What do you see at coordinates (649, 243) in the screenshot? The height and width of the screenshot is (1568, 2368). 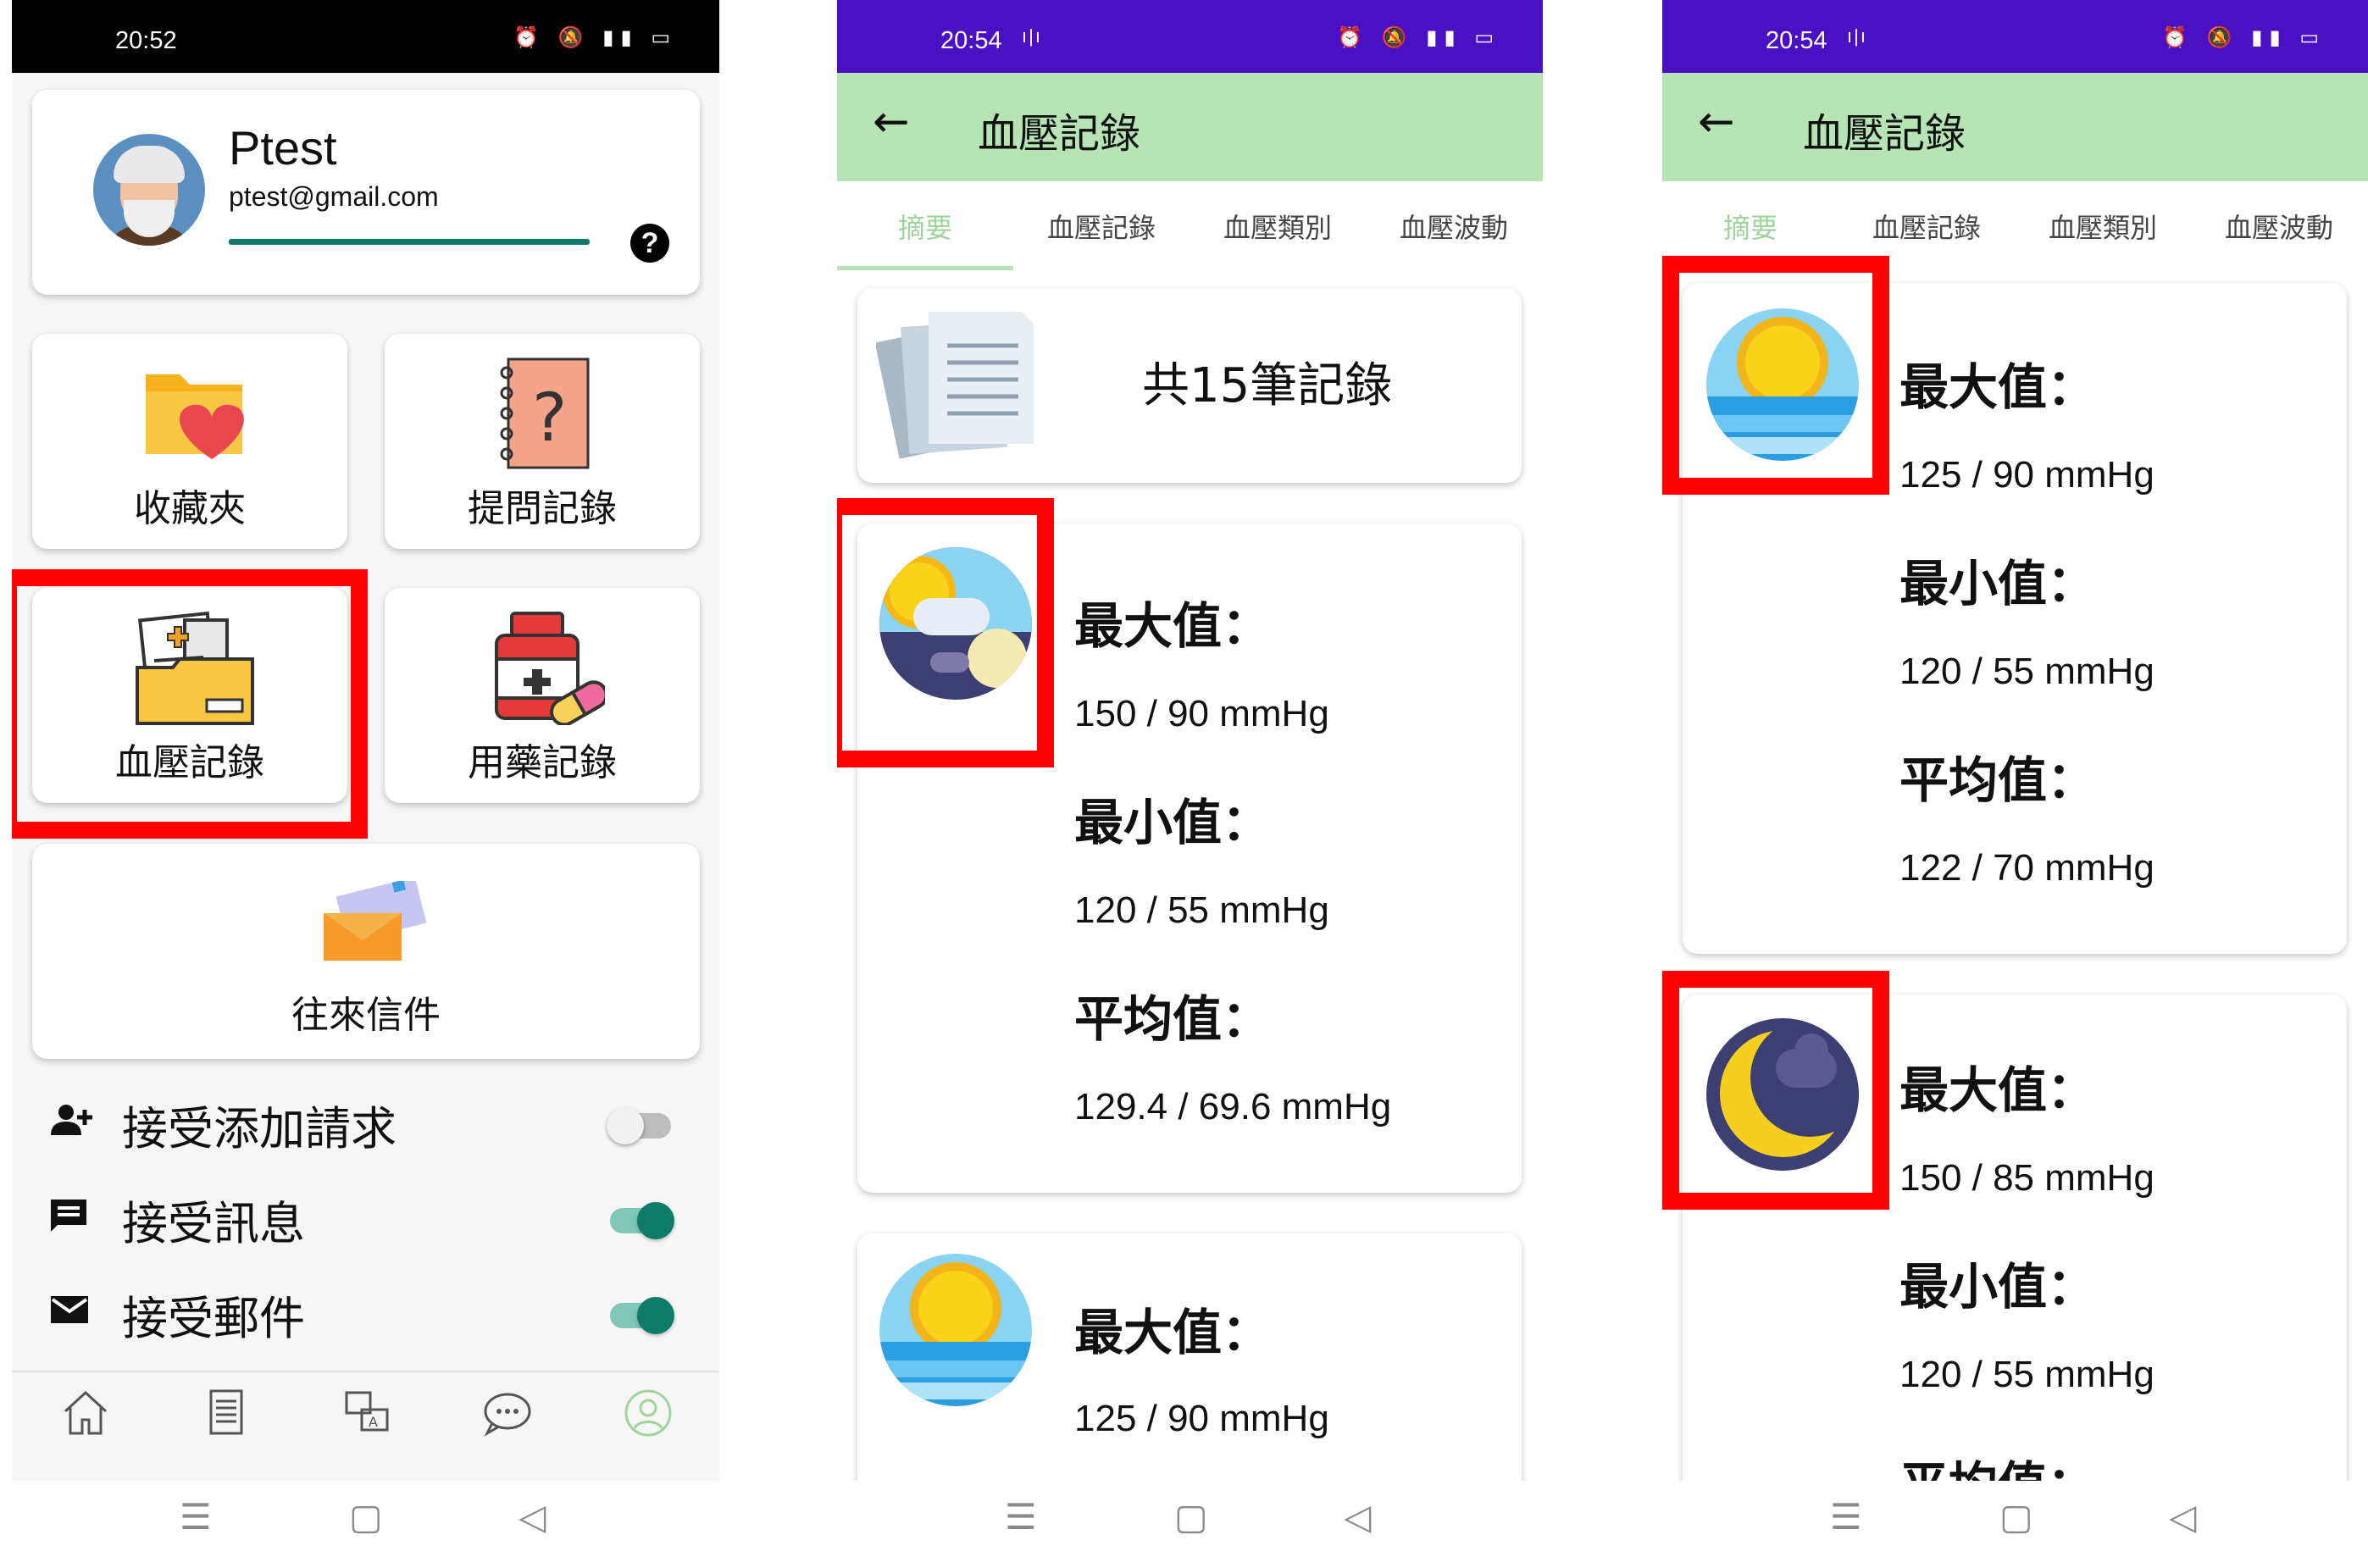 I see `help-icon: ?` at bounding box center [649, 243].